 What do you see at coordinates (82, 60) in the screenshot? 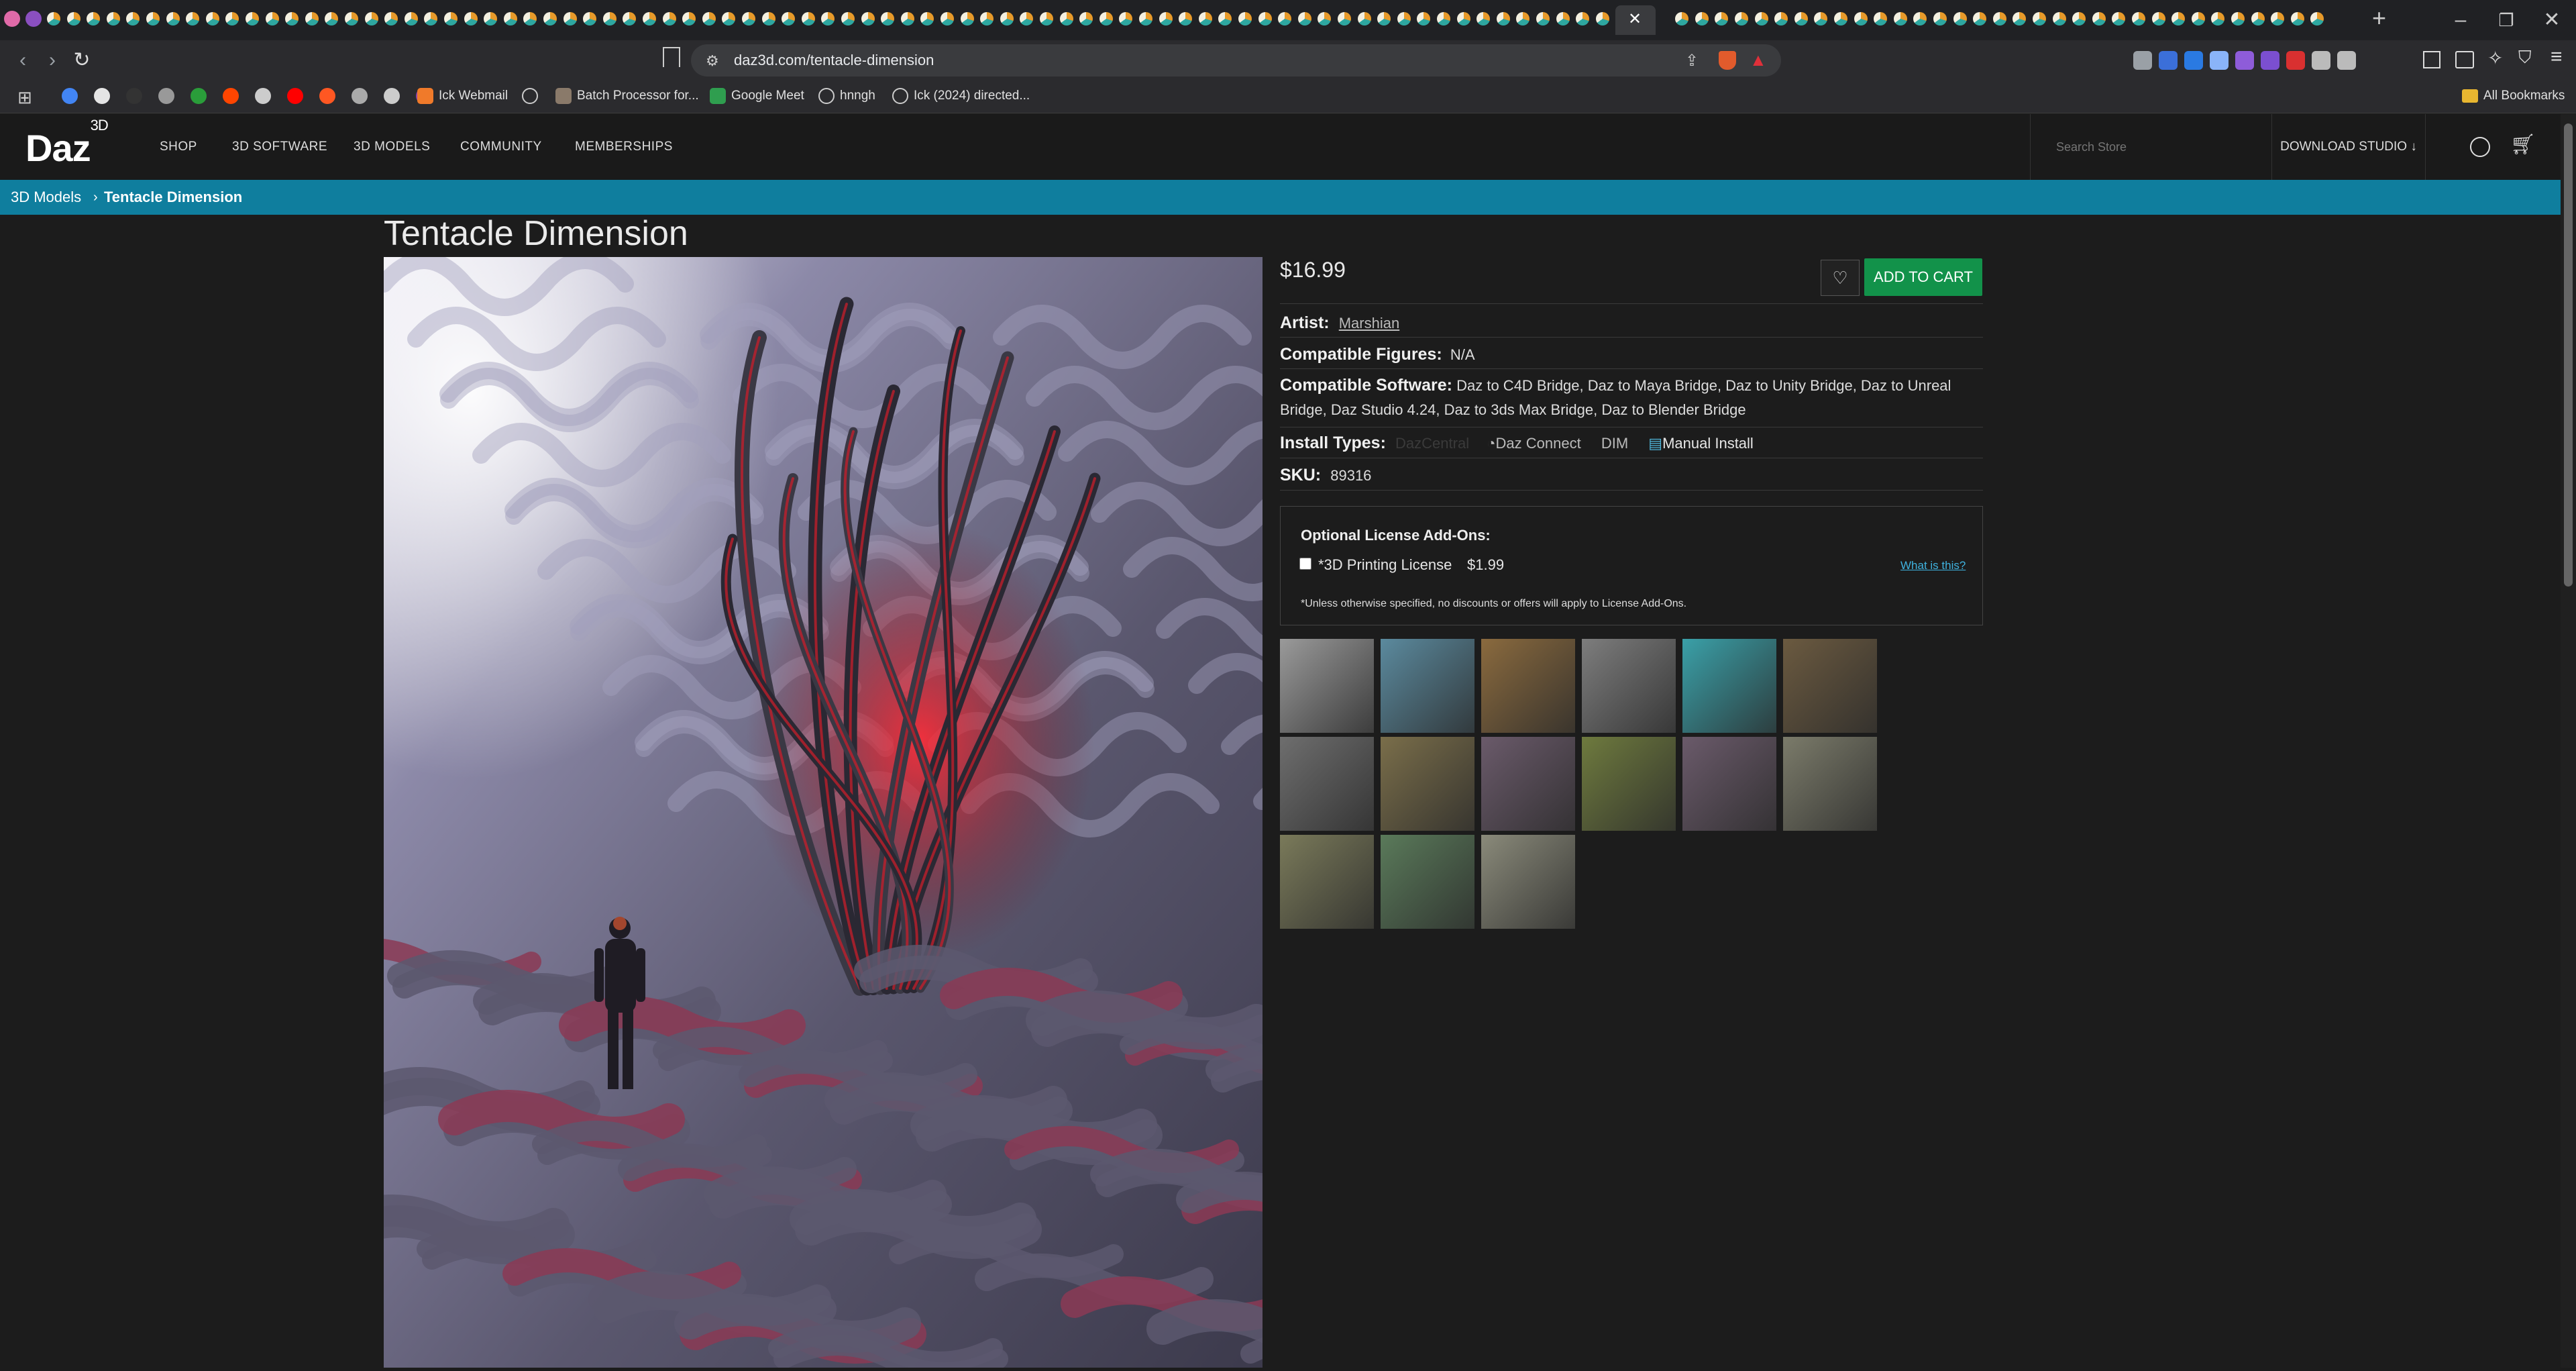
I see `reload-button: ↻` at bounding box center [82, 60].